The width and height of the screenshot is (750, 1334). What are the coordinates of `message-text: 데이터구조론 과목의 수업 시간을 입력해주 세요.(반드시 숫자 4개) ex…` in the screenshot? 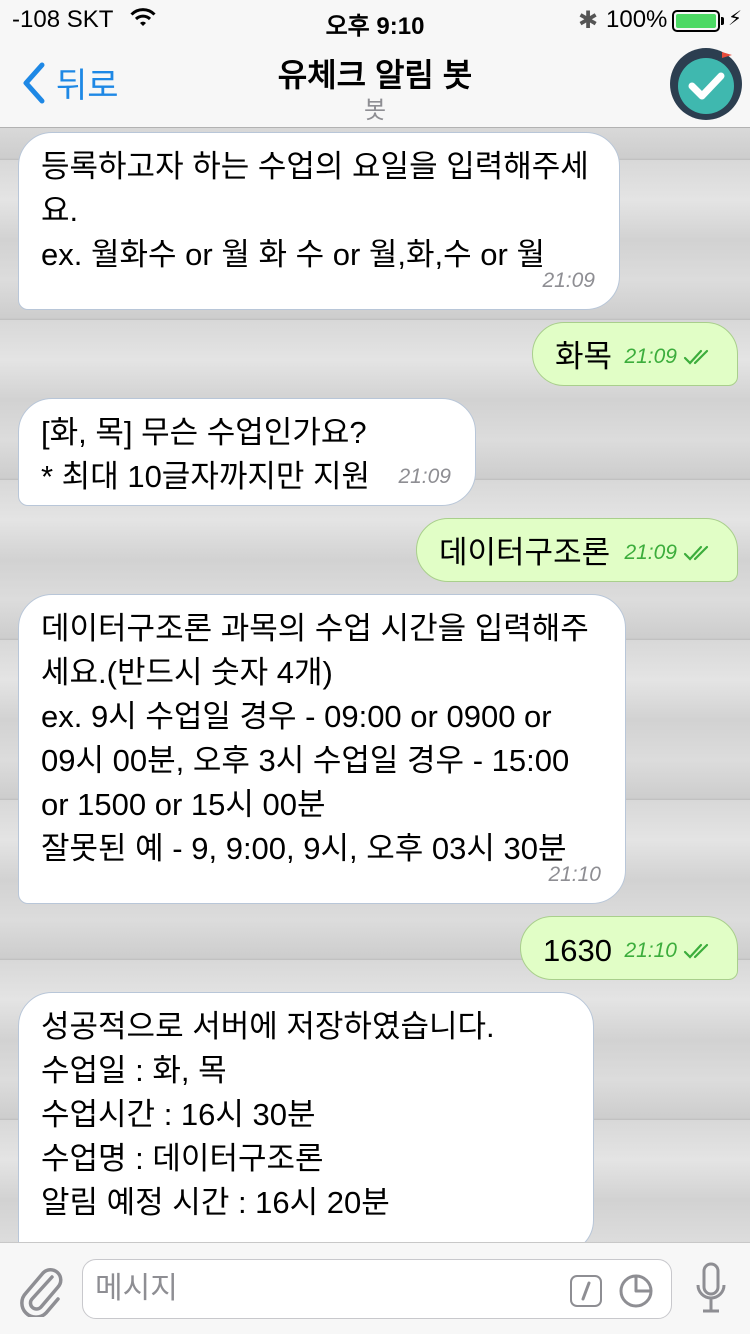 It's located at (315, 738).